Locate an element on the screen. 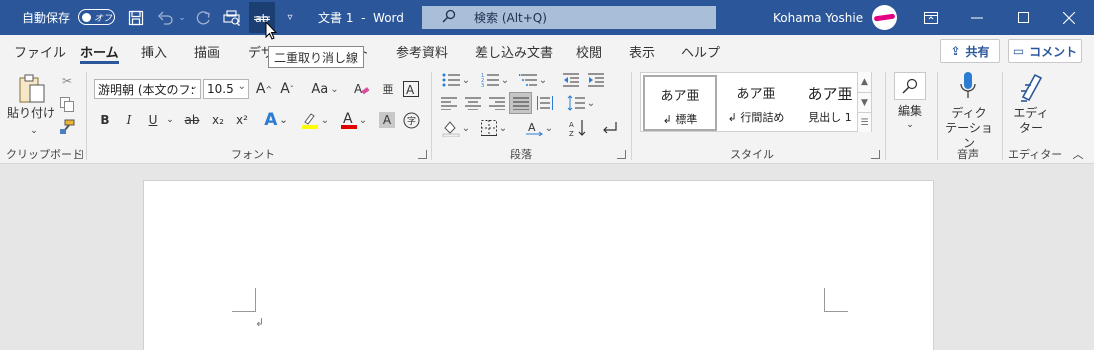 This screenshot has height=350, width=1094. margin-corner-top-right is located at coordinates (836, 300).